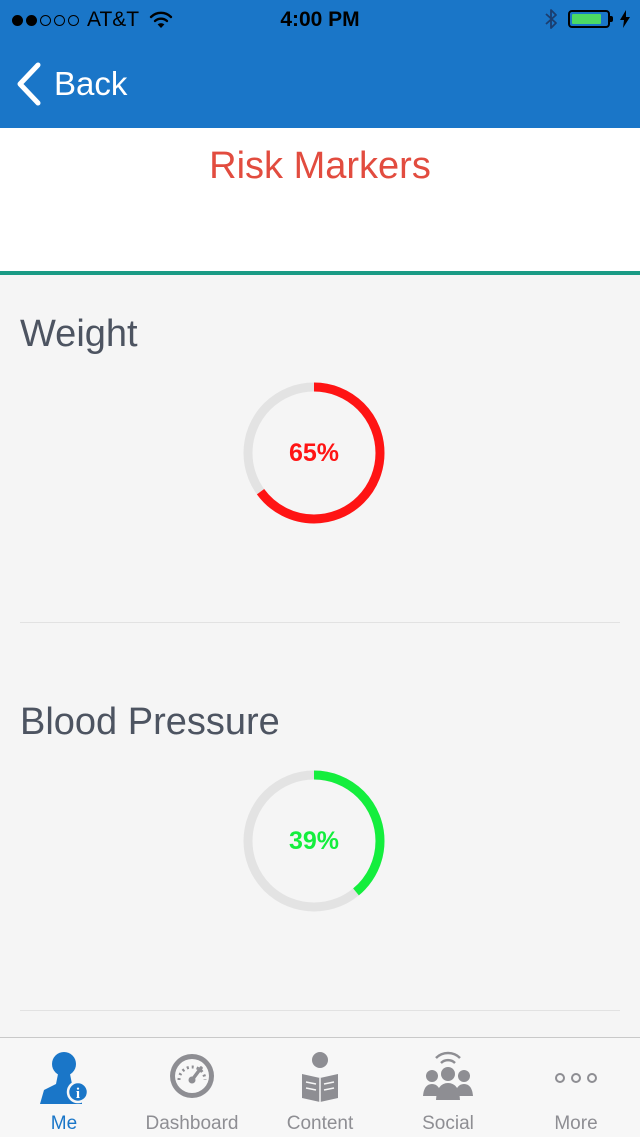 The height and width of the screenshot is (1137, 640). I want to click on tab-more: More, so click(576, 1087).